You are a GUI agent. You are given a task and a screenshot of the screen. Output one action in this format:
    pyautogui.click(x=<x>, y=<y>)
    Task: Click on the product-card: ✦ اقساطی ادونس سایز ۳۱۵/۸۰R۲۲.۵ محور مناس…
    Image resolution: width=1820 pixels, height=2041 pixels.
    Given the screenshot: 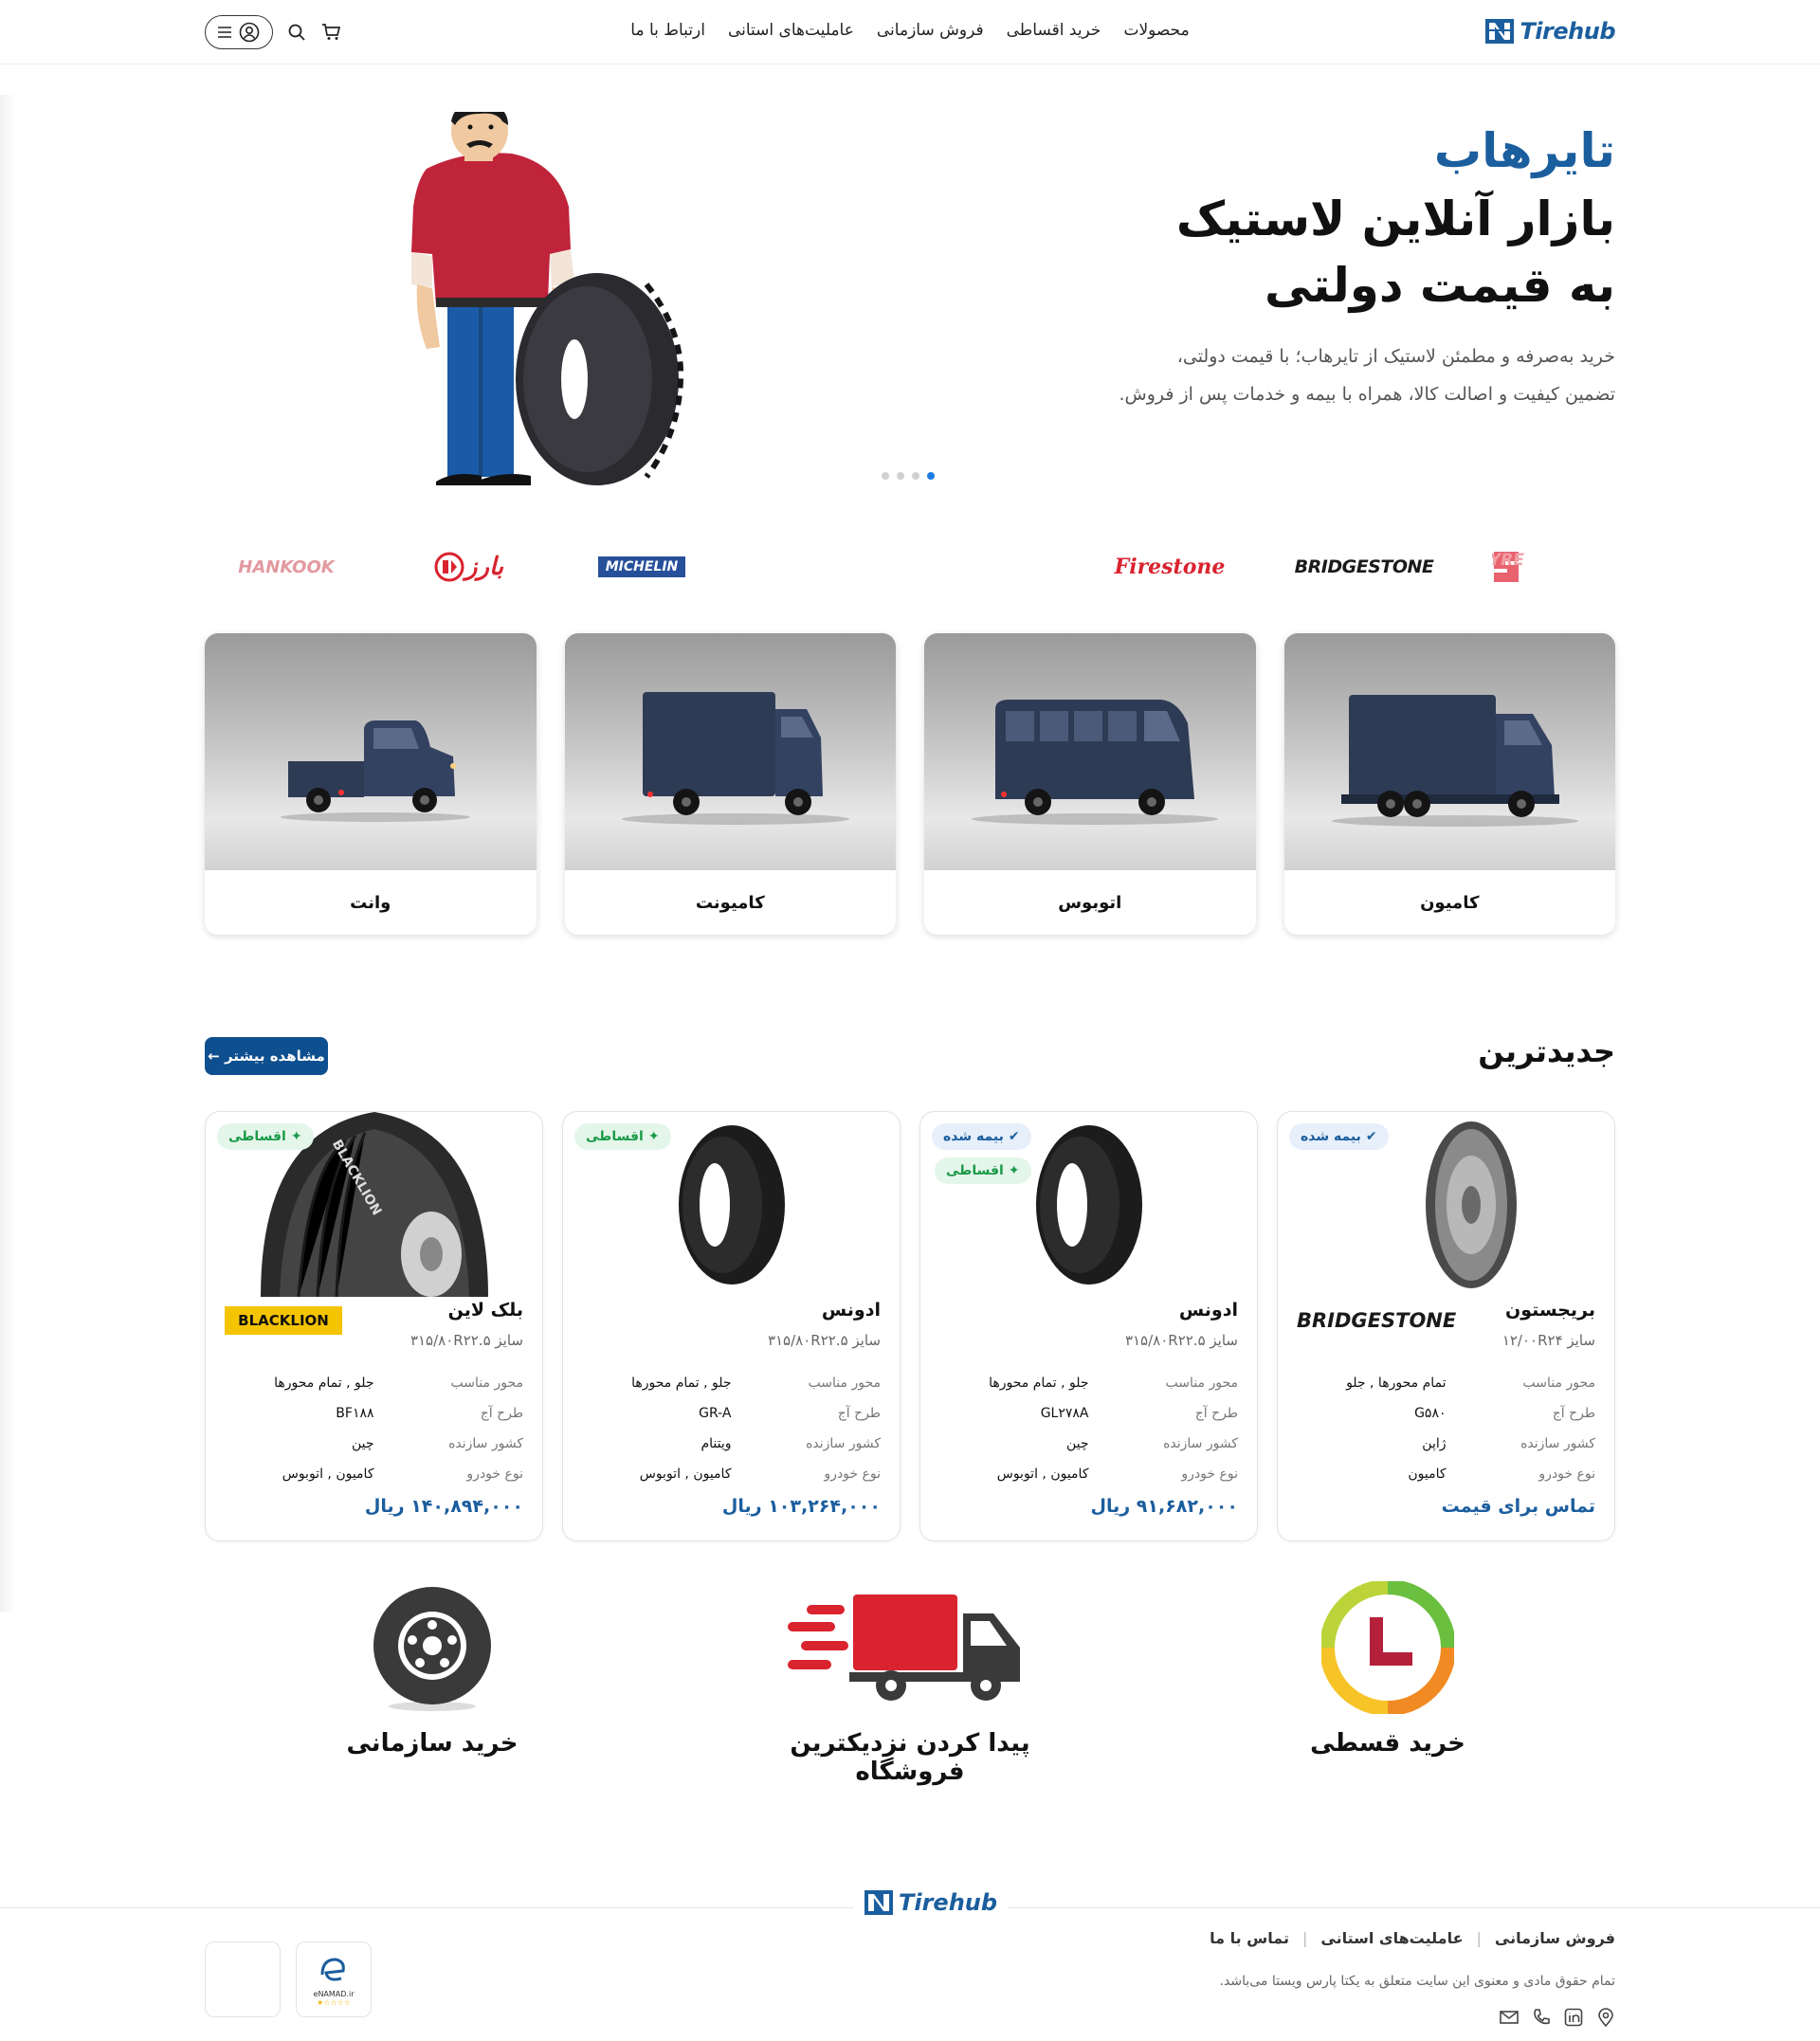 What is the action you would take?
    pyautogui.click(x=731, y=1326)
    